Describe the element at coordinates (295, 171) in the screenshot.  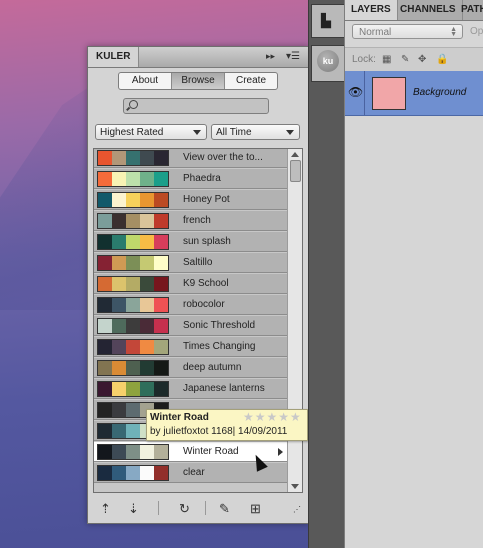
I see `scroll-thumb` at that location.